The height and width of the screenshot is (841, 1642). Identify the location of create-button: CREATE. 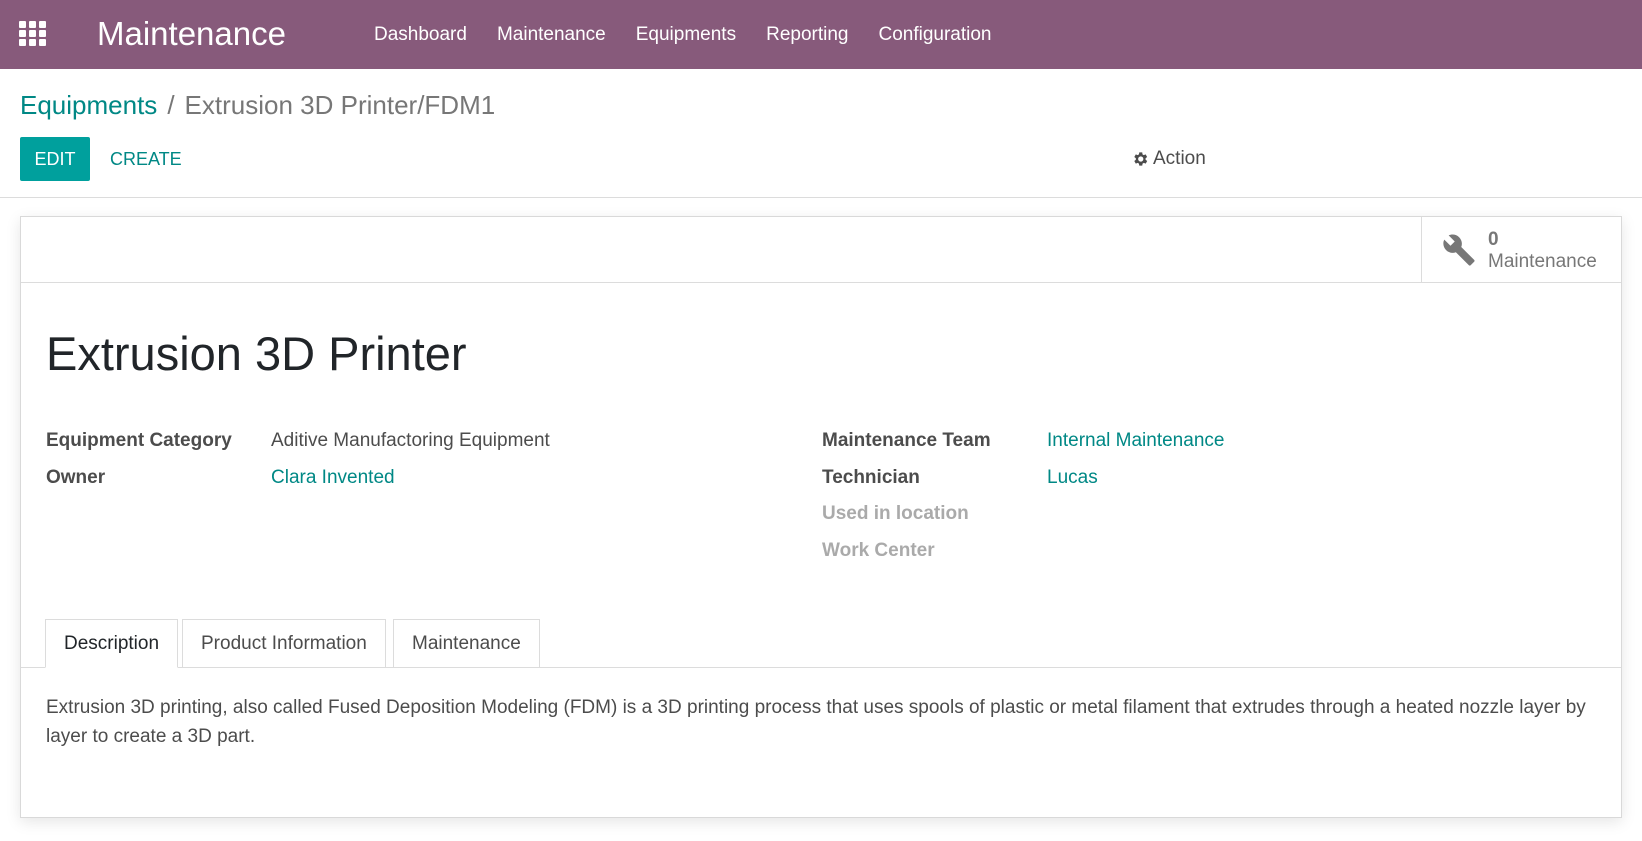
(146, 159).